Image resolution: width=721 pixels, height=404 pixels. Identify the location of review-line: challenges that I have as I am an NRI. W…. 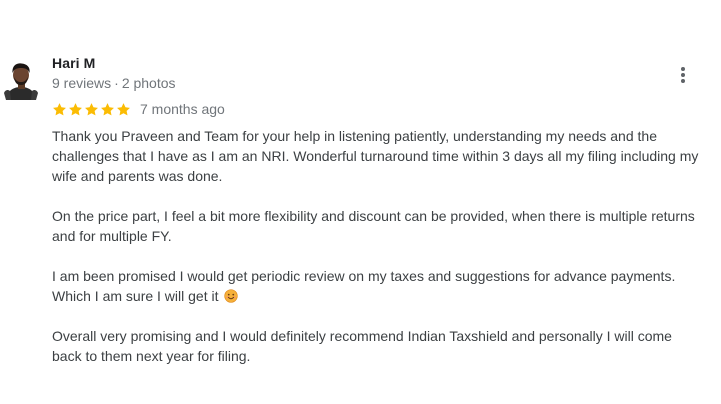
(375, 156).